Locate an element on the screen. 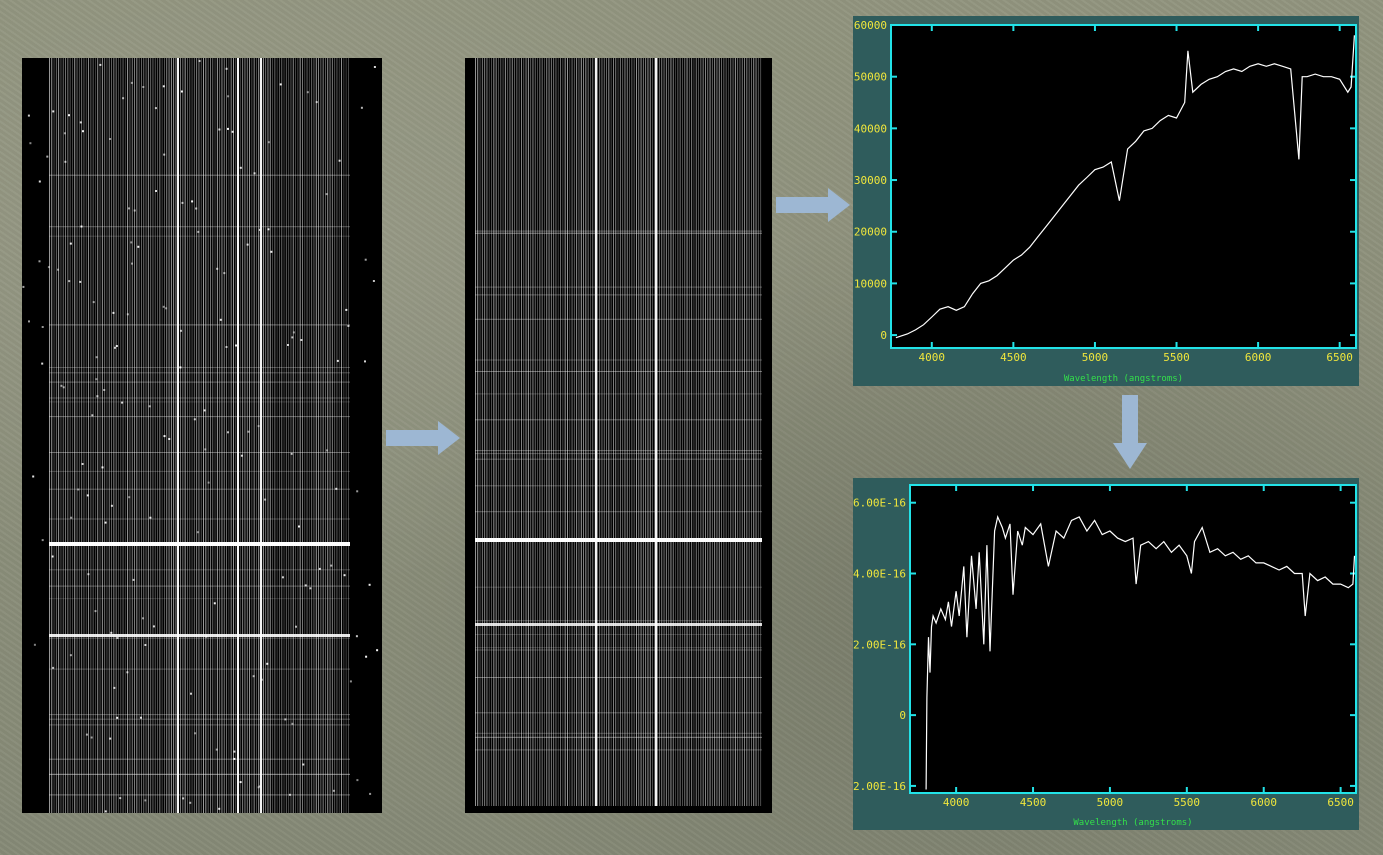 The height and width of the screenshot is (855, 1383). y-tick-label: 50000 is located at coordinates (870, 77).